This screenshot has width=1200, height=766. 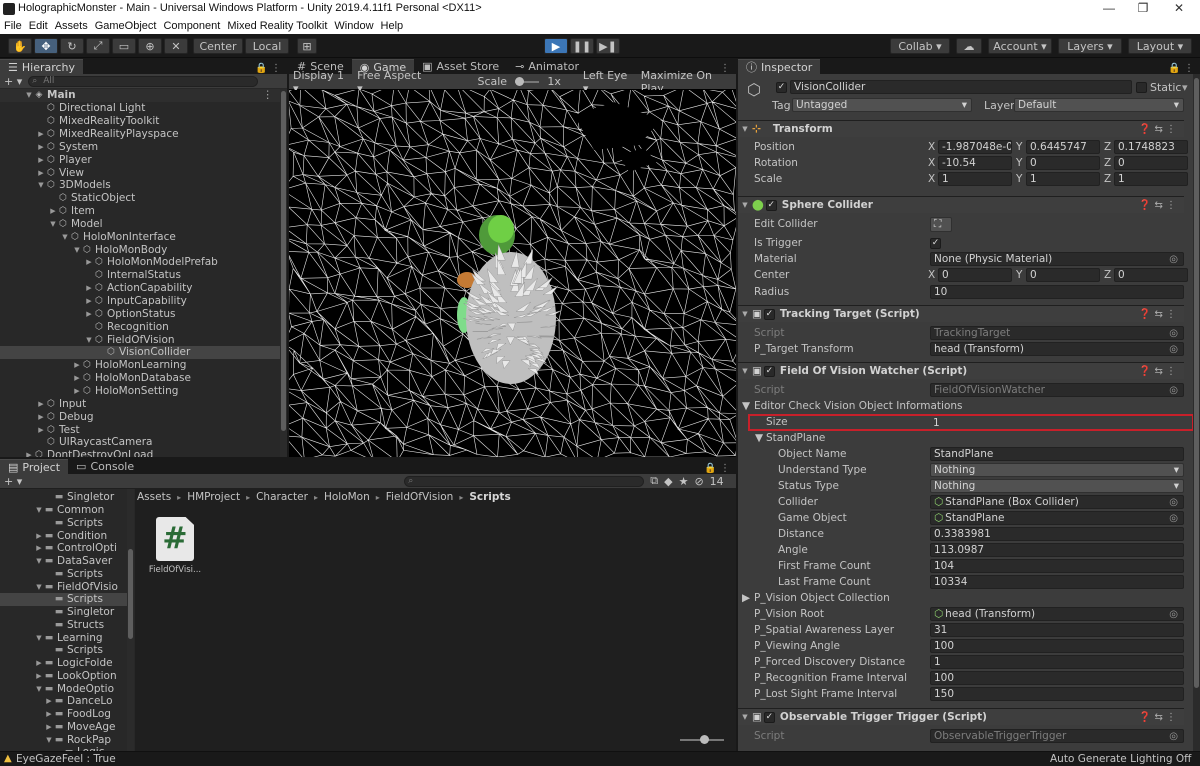 I want to click on project-folder-item: ▶ ▬ LookOption, so click(x=63, y=676).